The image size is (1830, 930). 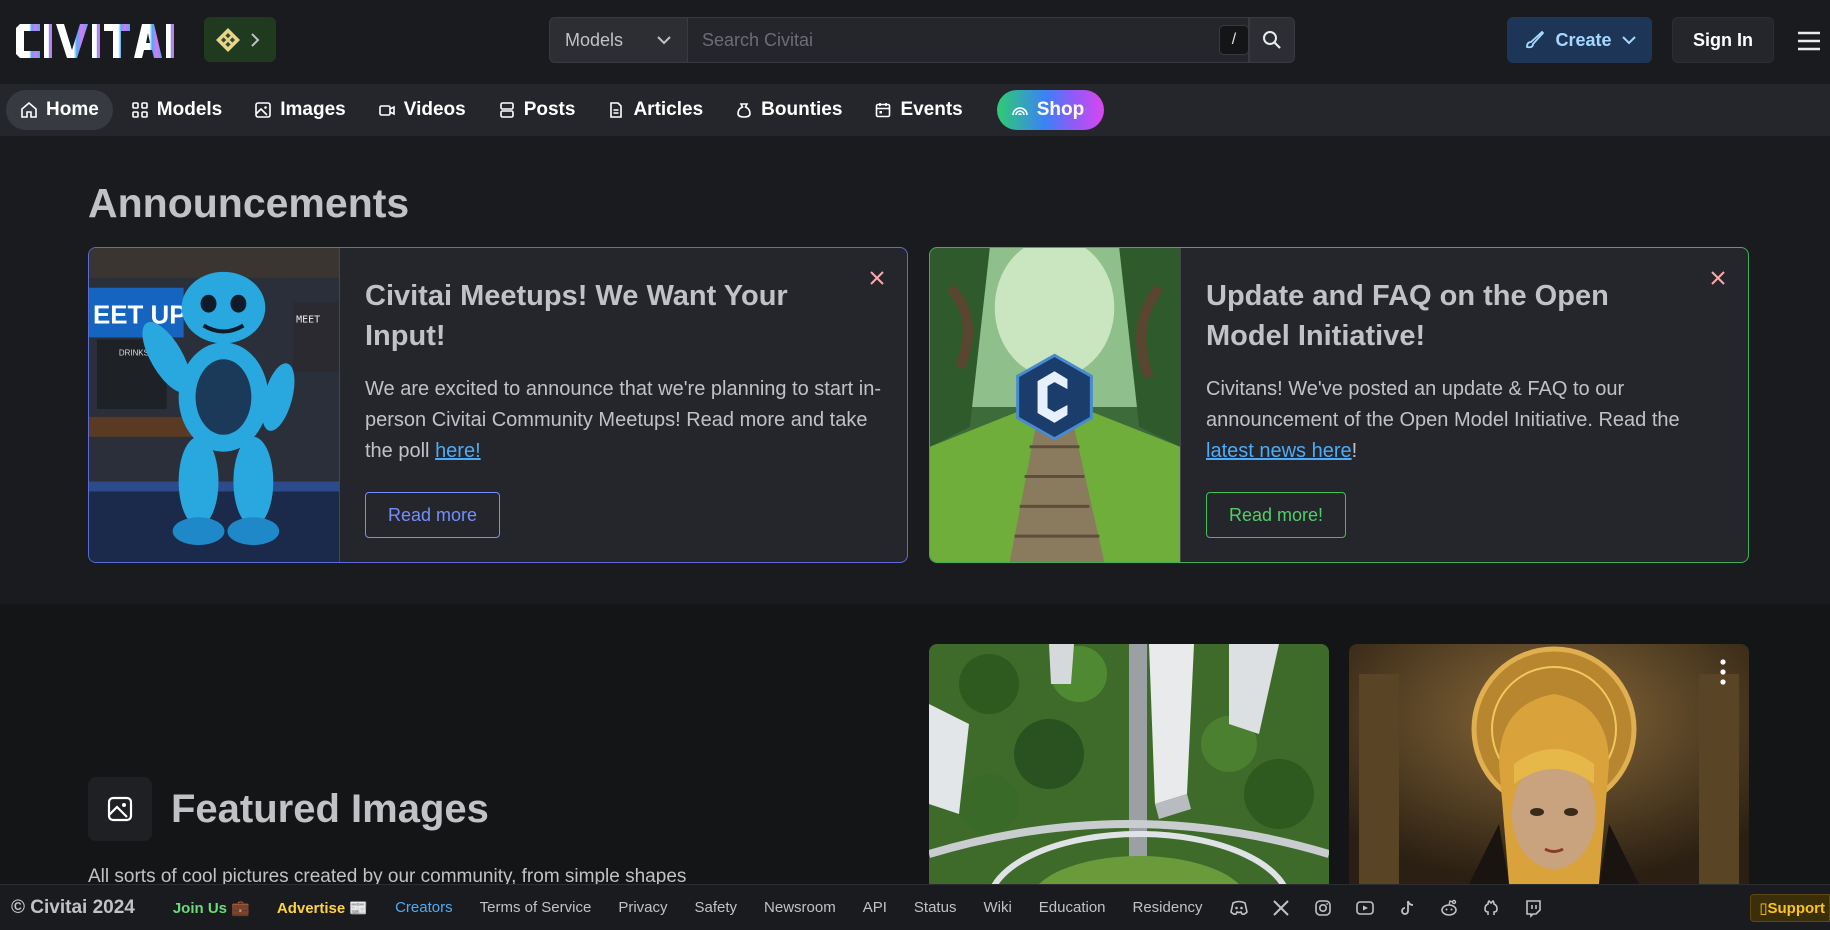 I want to click on calendar-icon, so click(x=883, y=110).